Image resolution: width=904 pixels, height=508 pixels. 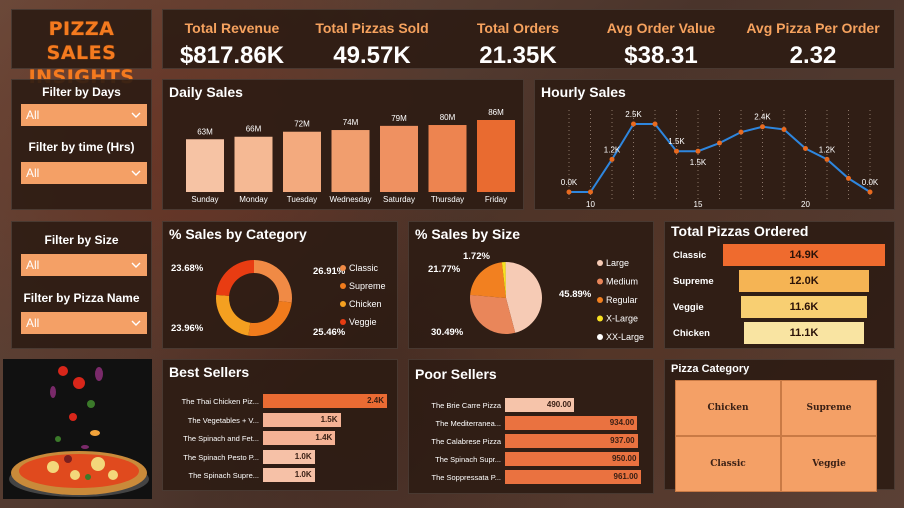 What do you see at coordinates (661, 55) in the screenshot?
I see `kpi-value: $38.31` at bounding box center [661, 55].